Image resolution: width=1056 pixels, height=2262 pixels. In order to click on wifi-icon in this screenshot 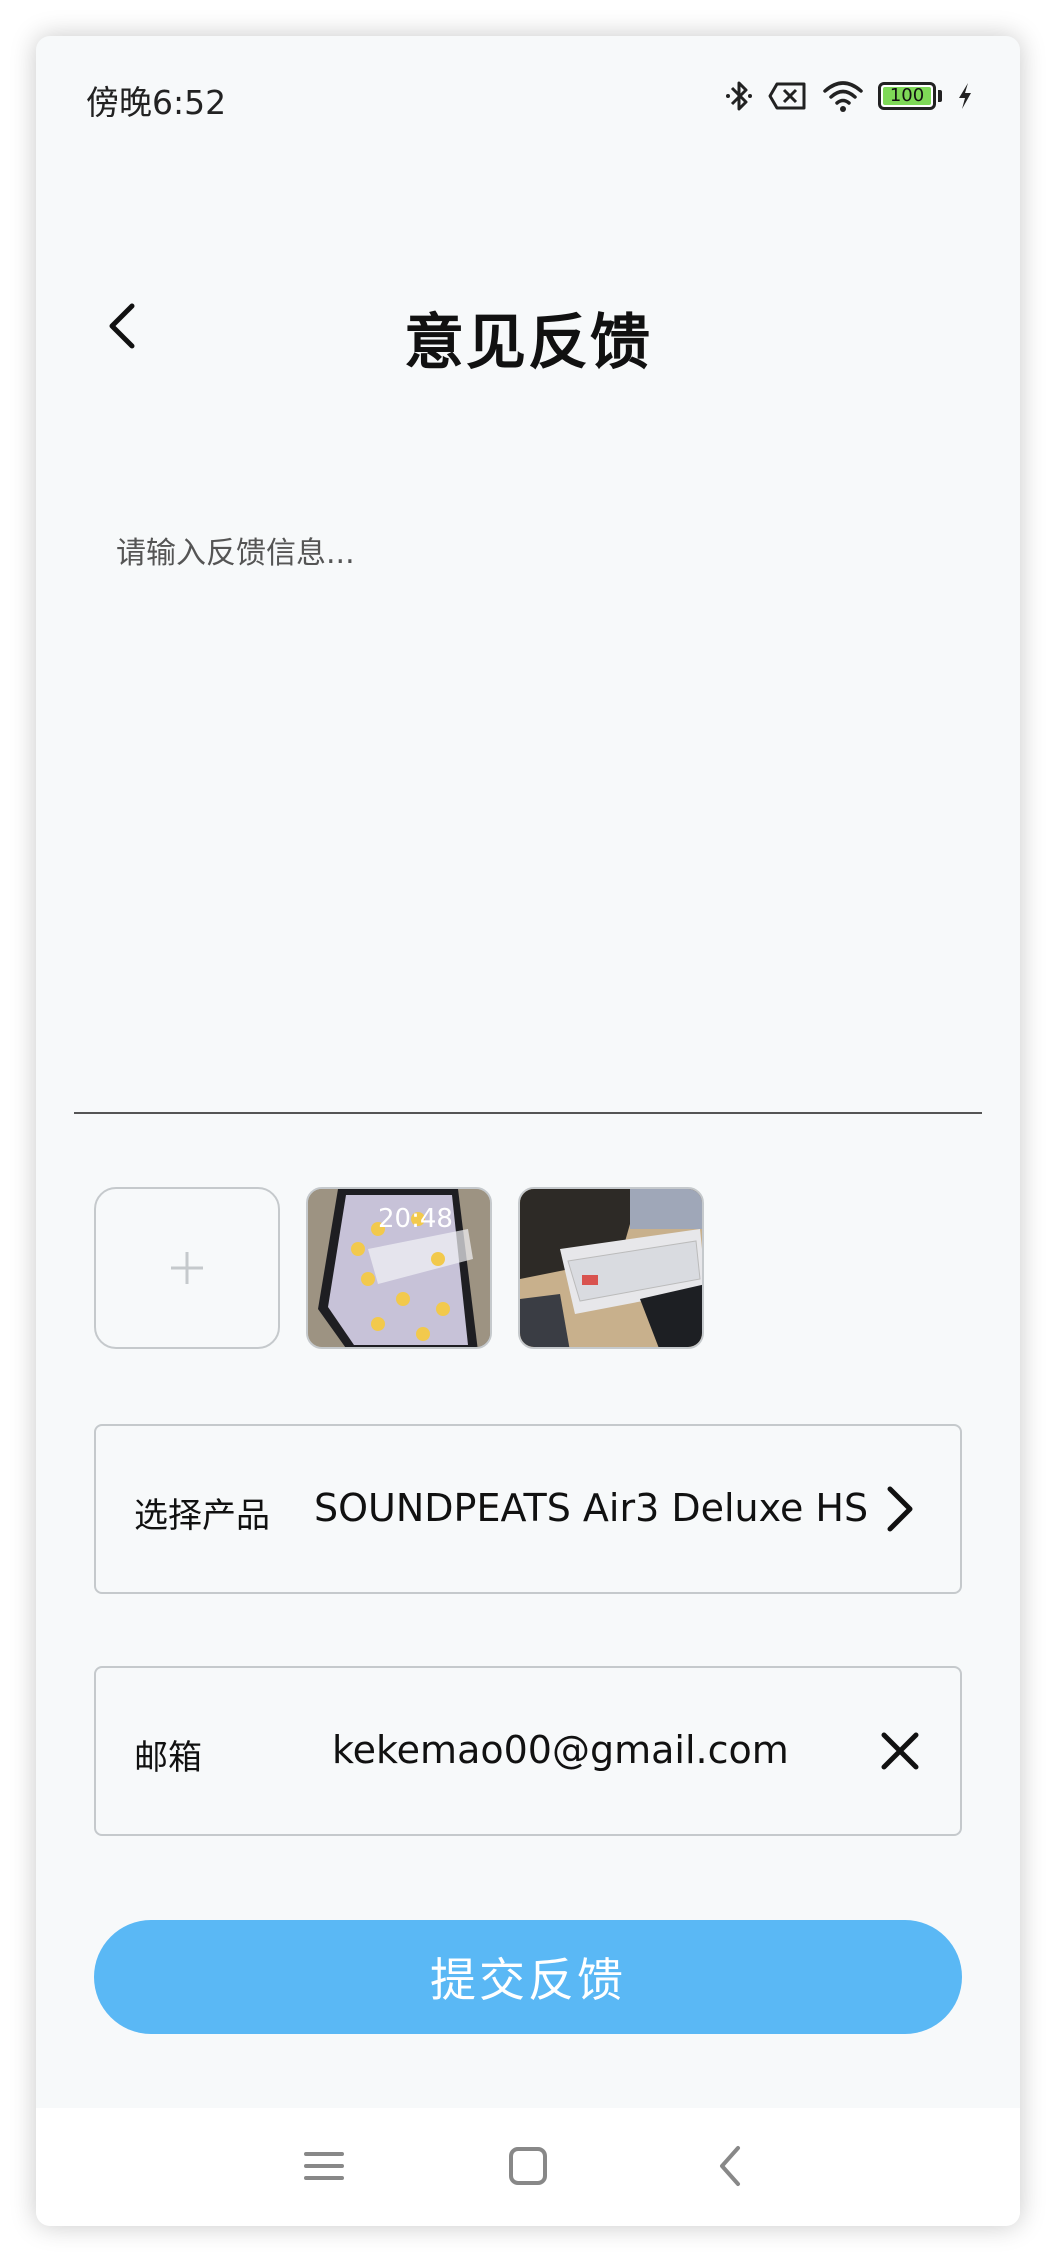, I will do `click(843, 96)`.